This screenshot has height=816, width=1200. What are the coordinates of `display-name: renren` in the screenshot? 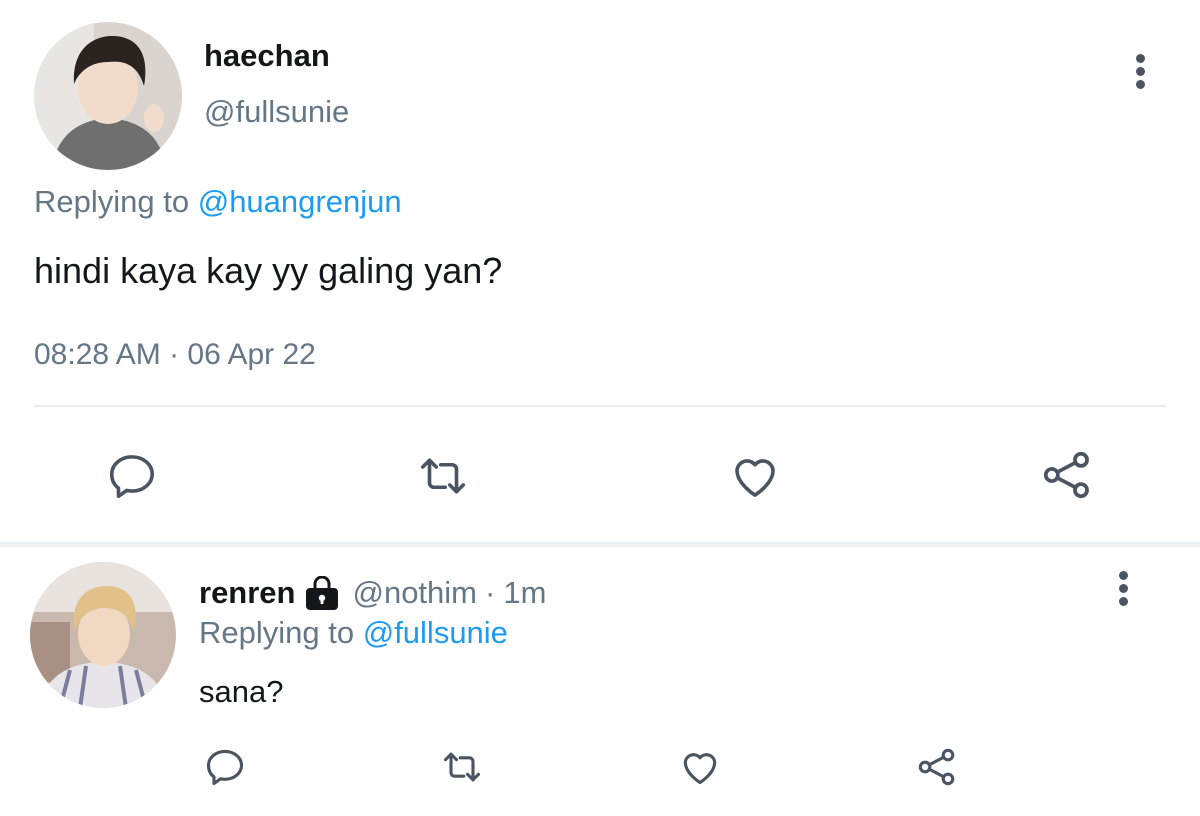 It's located at (247, 593).